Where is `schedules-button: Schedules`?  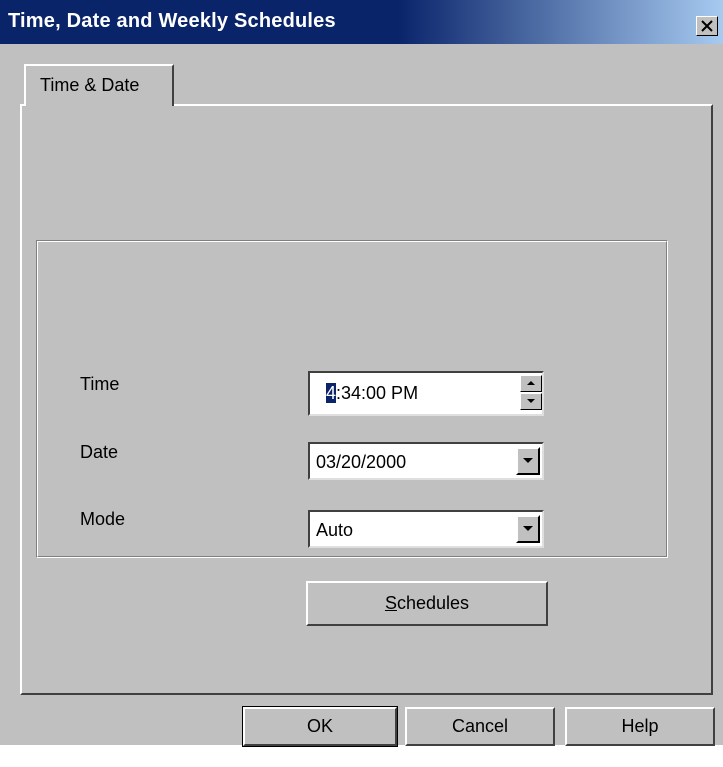
schedules-button: Schedules is located at coordinates (427, 603).